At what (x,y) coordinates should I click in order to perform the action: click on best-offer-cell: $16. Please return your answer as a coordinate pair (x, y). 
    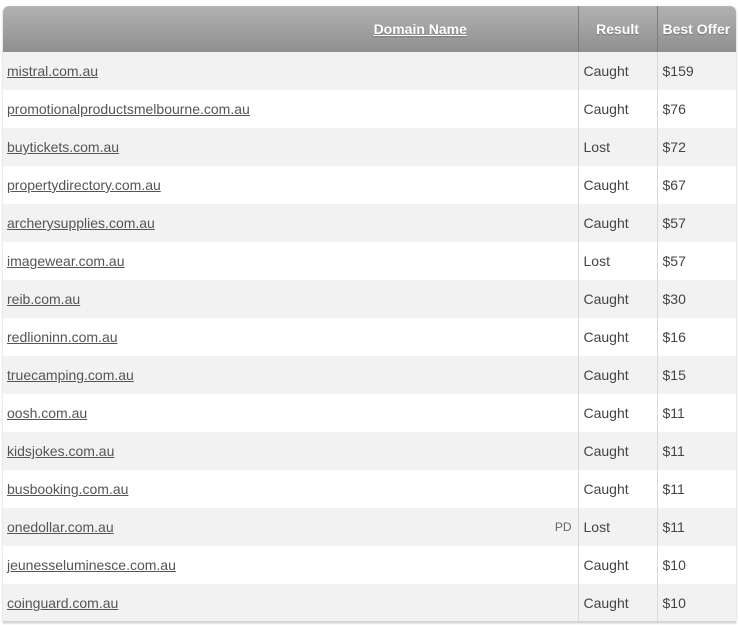
    Looking at the image, I should click on (696, 337).